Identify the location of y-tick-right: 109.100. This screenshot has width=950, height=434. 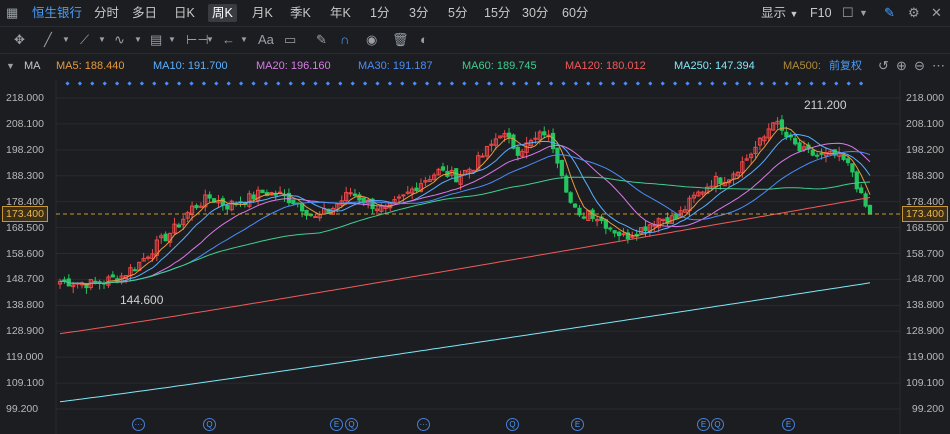
(925, 383).